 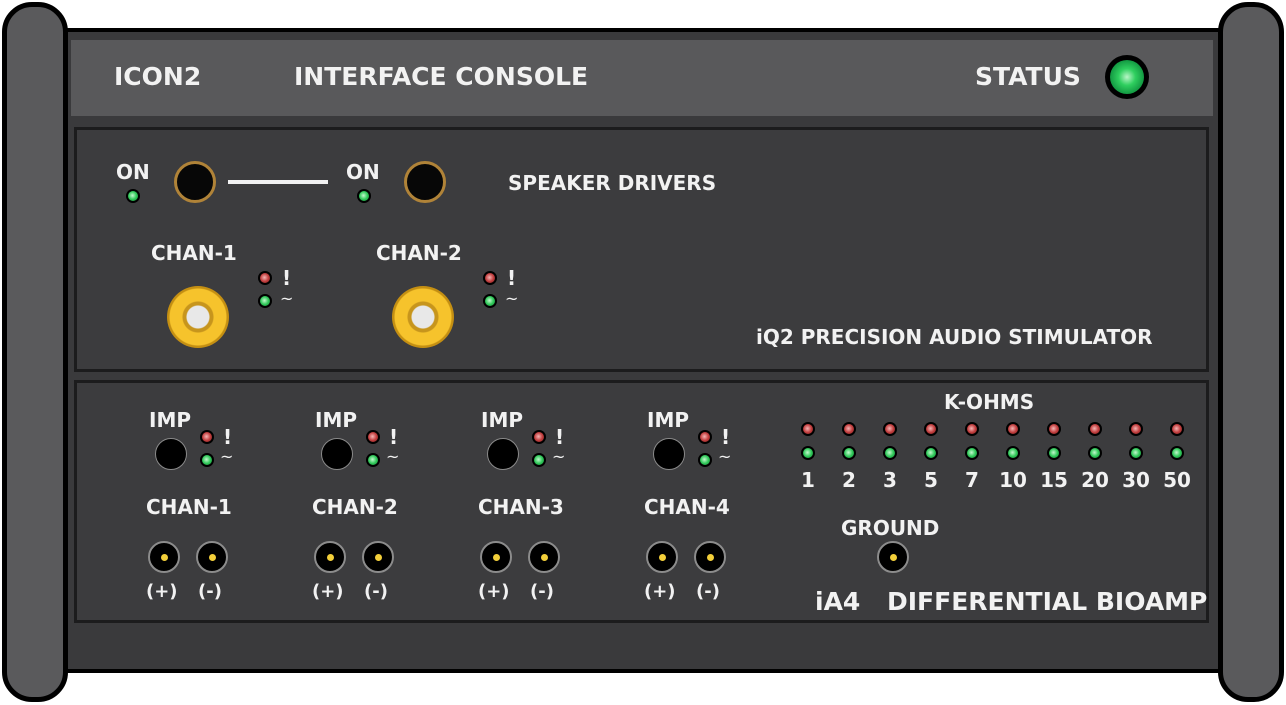 What do you see at coordinates (287, 298) in the screenshot?
I see `audio-chan1-signal-symbol: ~` at bounding box center [287, 298].